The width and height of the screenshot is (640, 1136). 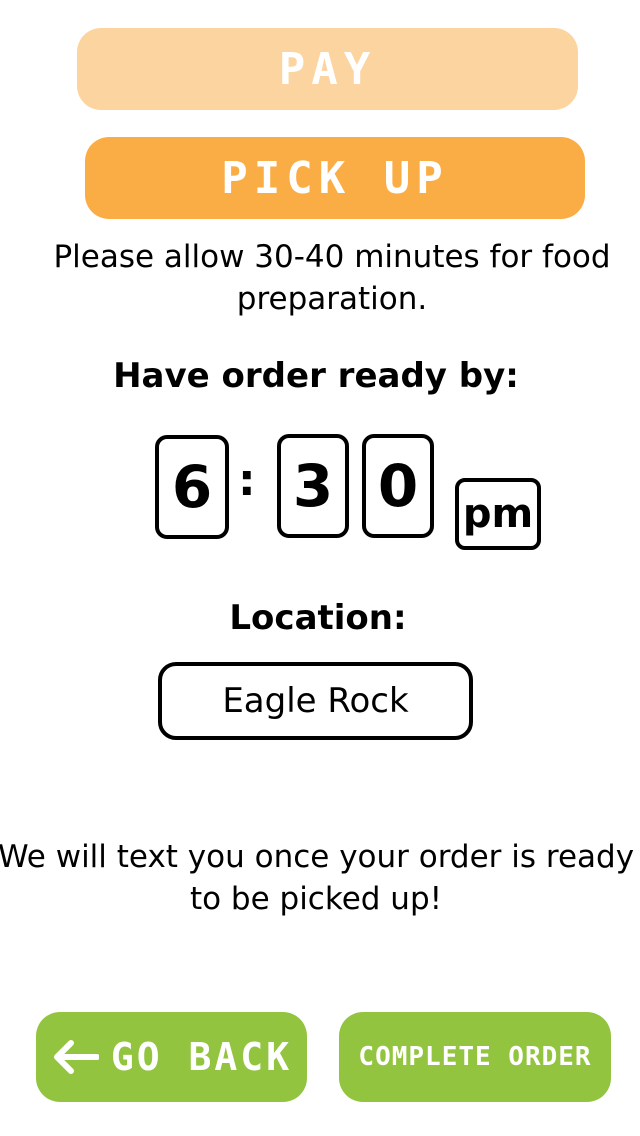 I want to click on pay-tab: PAY, so click(x=327, y=69).